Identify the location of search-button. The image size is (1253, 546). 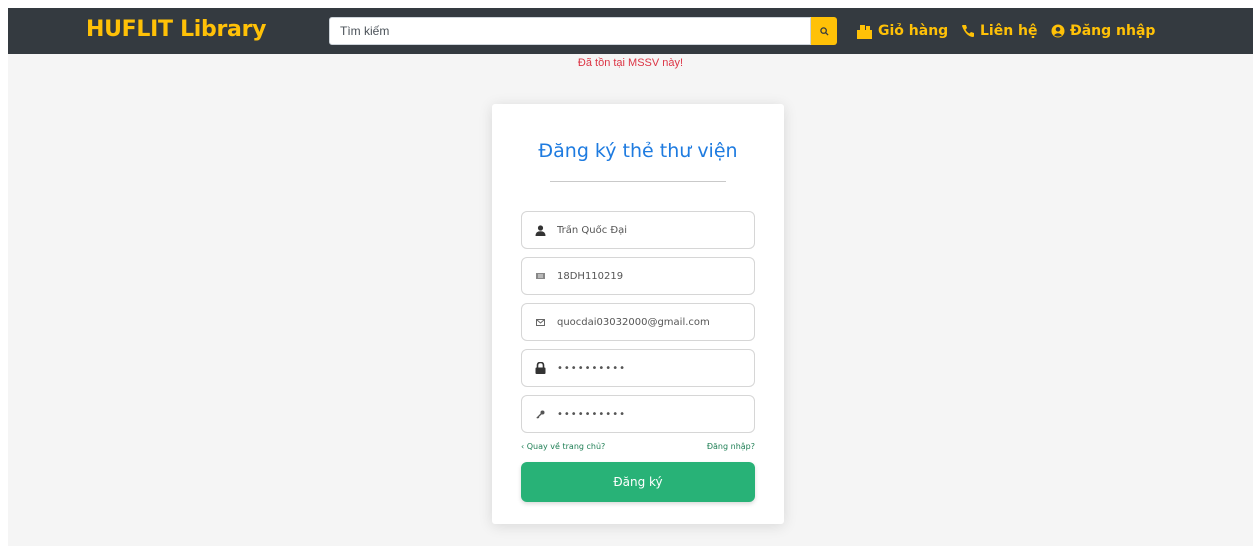
(824, 31).